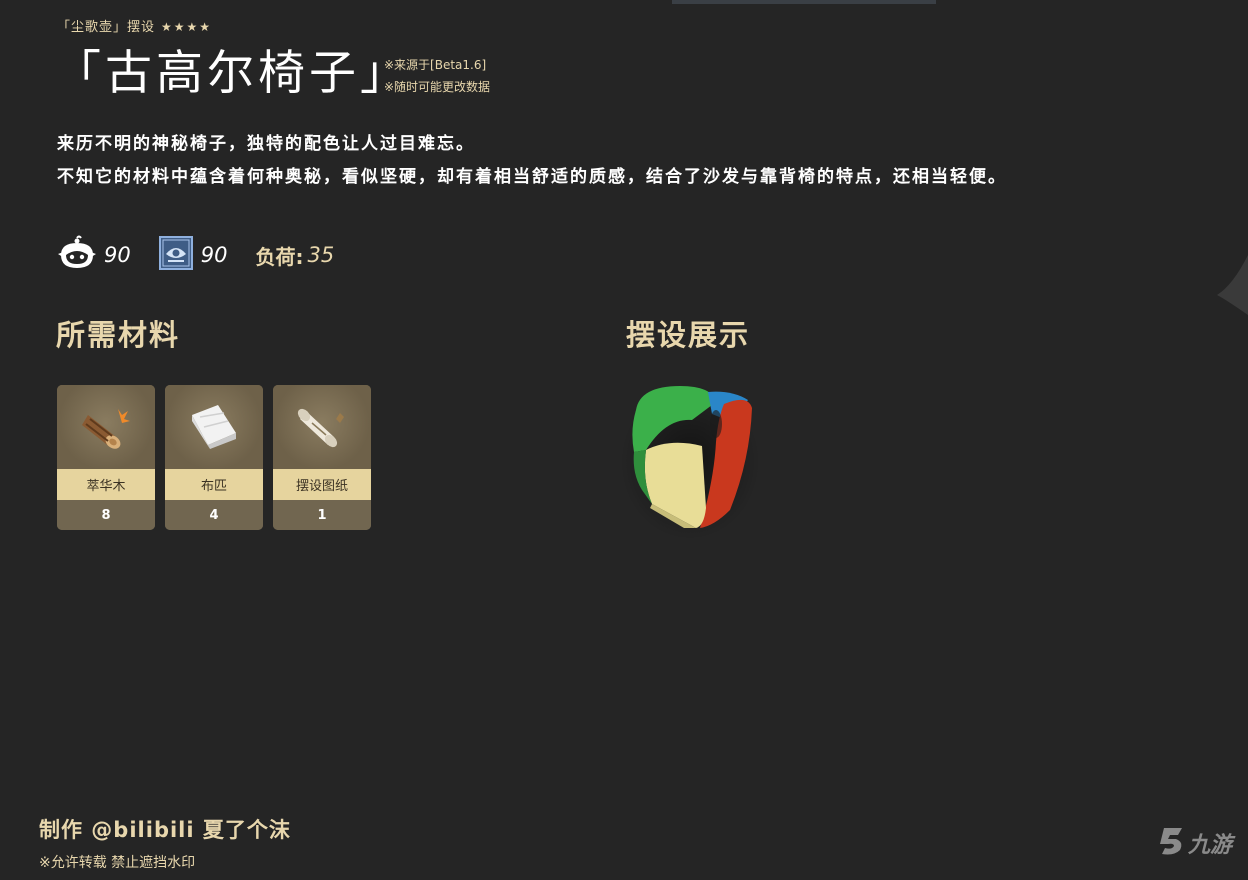 This screenshot has height=880, width=1248. I want to click on materials-list: 萃华木 8 布匹 4 摆设图纸 1, so click(219, 457).